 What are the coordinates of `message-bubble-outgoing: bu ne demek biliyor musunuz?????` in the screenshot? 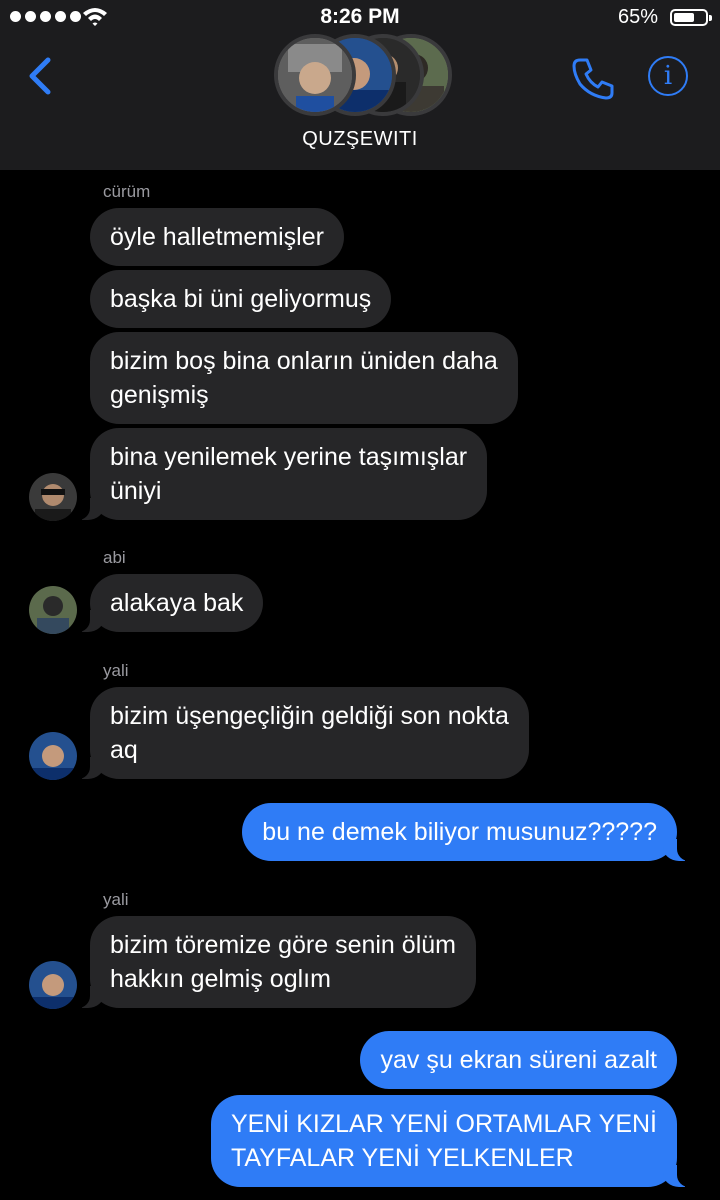 It's located at (470, 832).